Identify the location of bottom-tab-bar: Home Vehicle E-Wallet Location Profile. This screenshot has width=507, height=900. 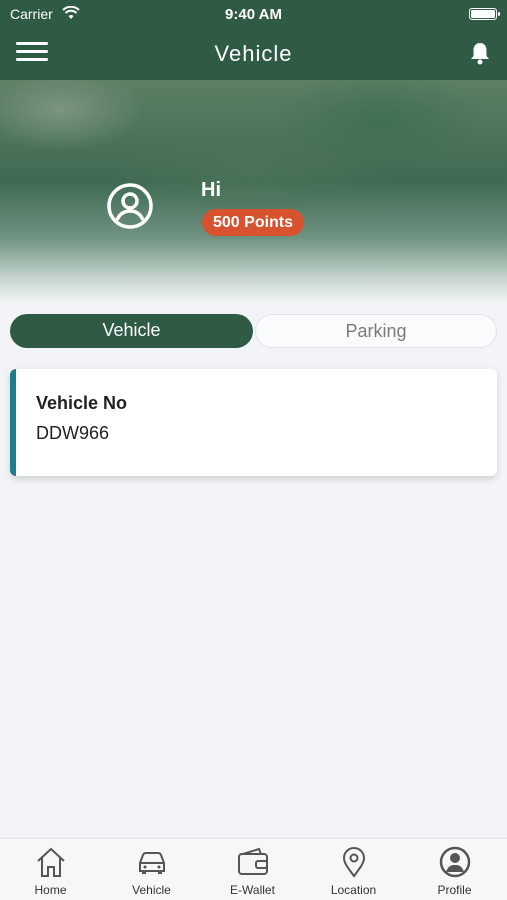
(253, 869).